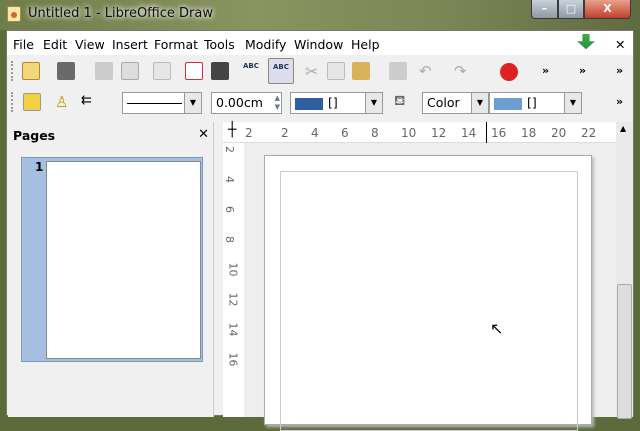  What do you see at coordinates (314, 71) in the screenshot?
I see `cut-icon: ✂` at bounding box center [314, 71].